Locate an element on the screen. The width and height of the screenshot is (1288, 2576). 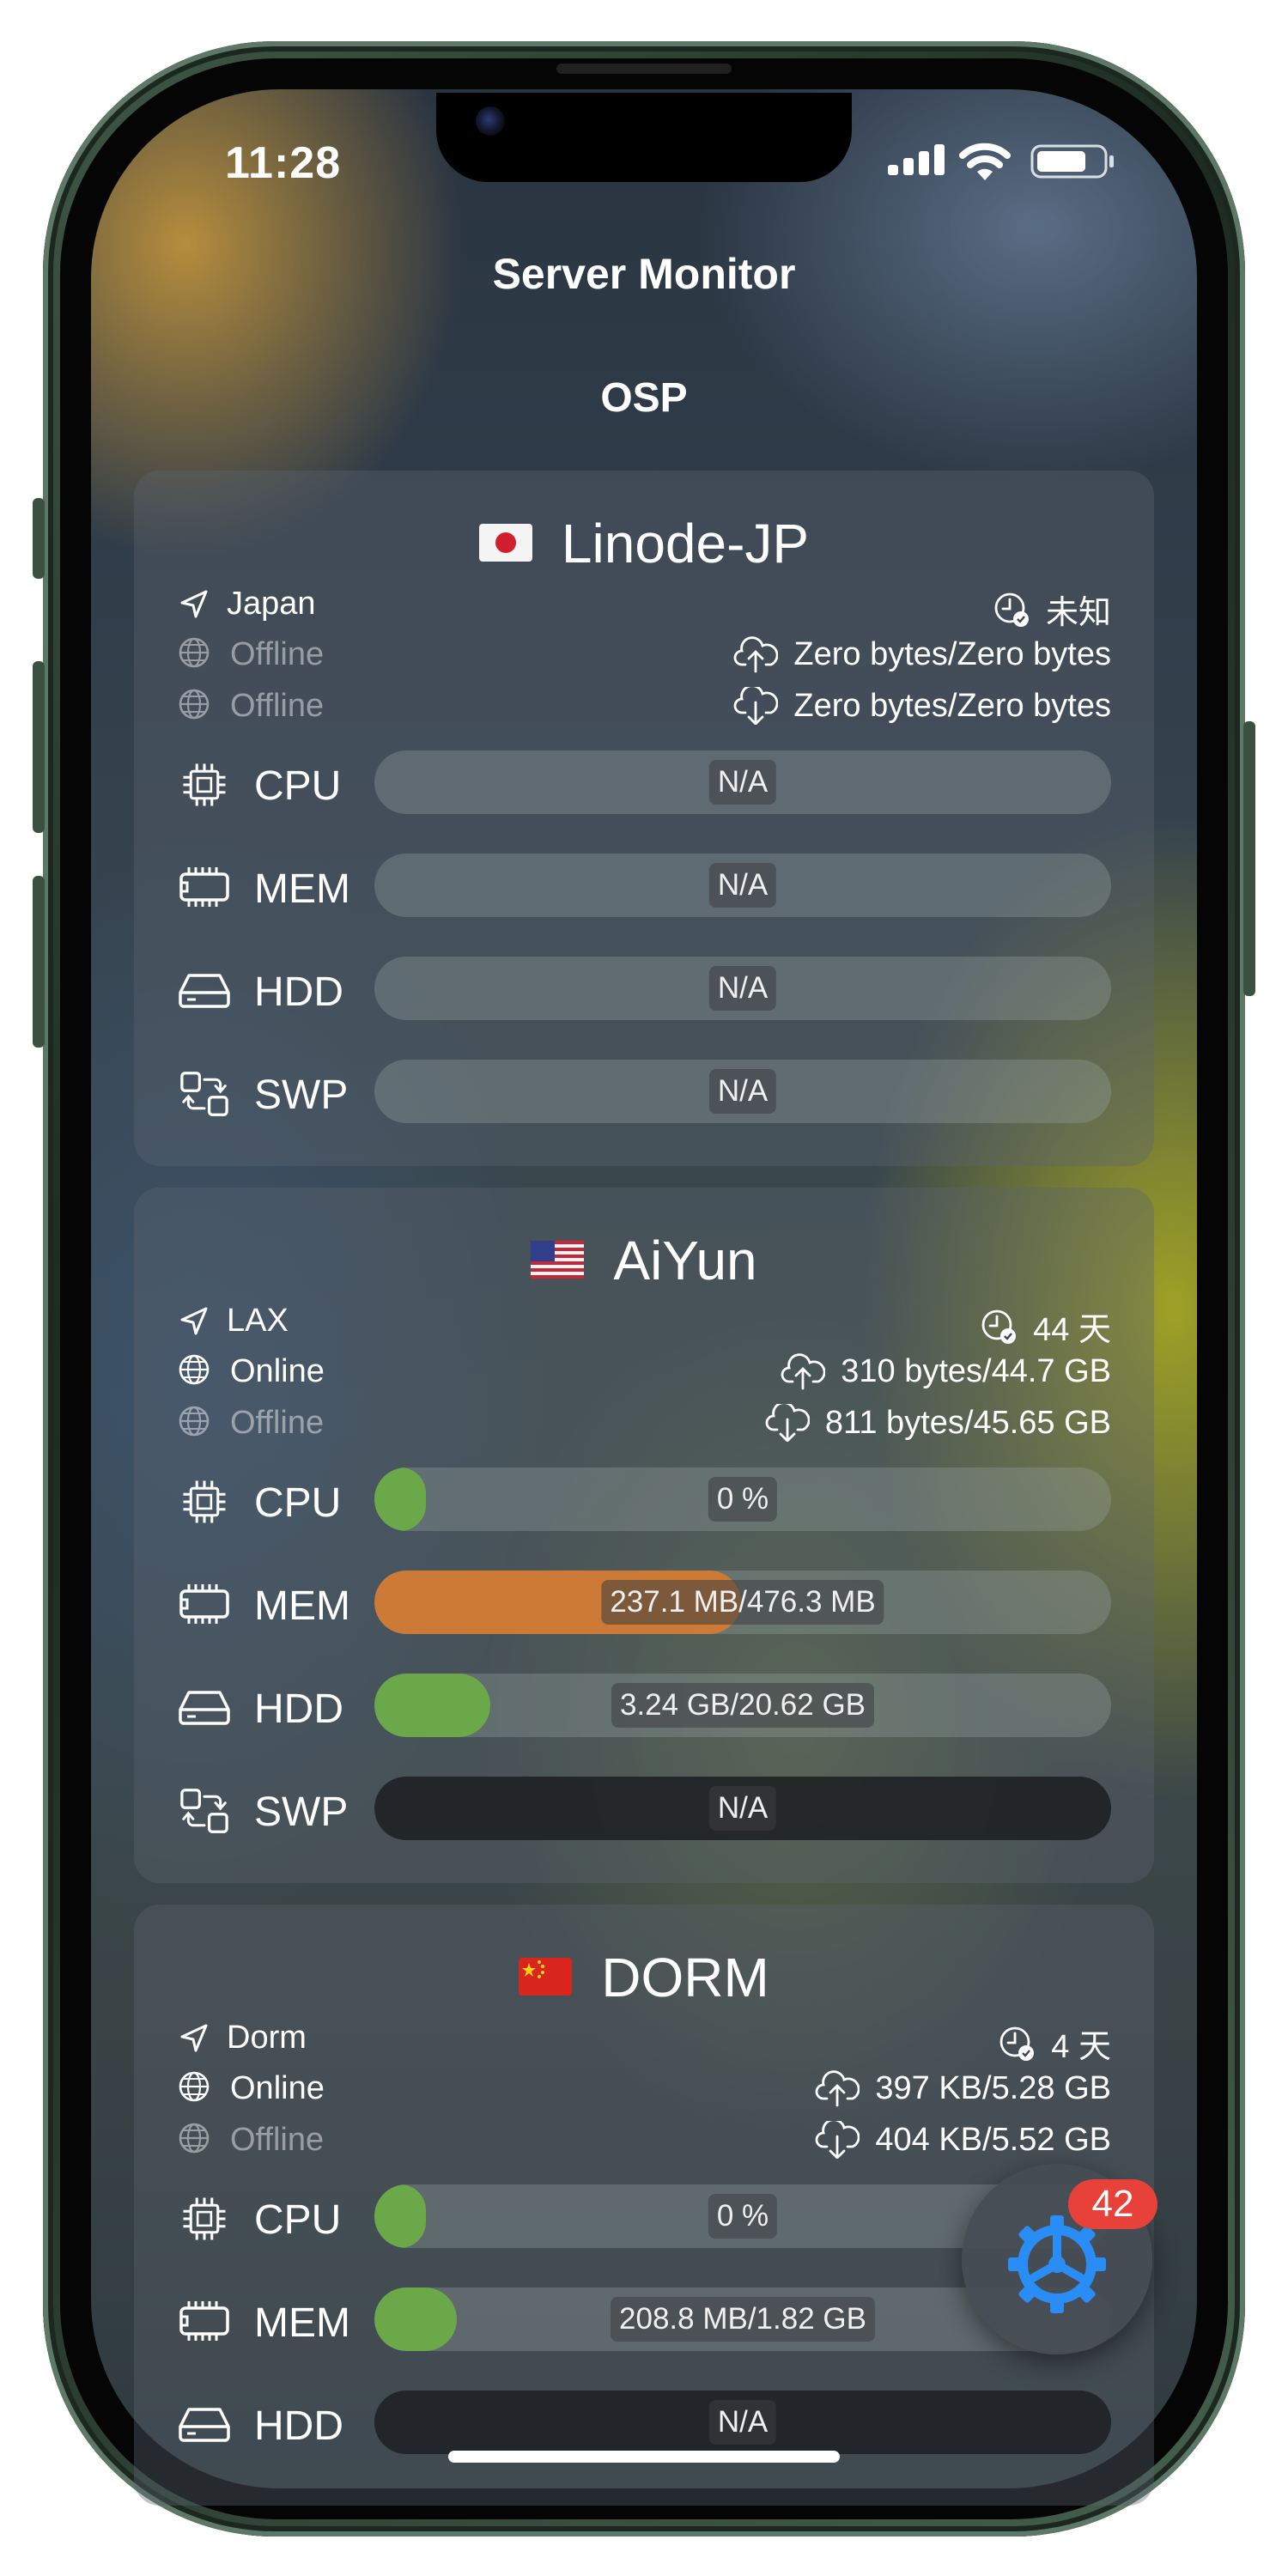
cpu-icon is located at coordinates (204, 785).